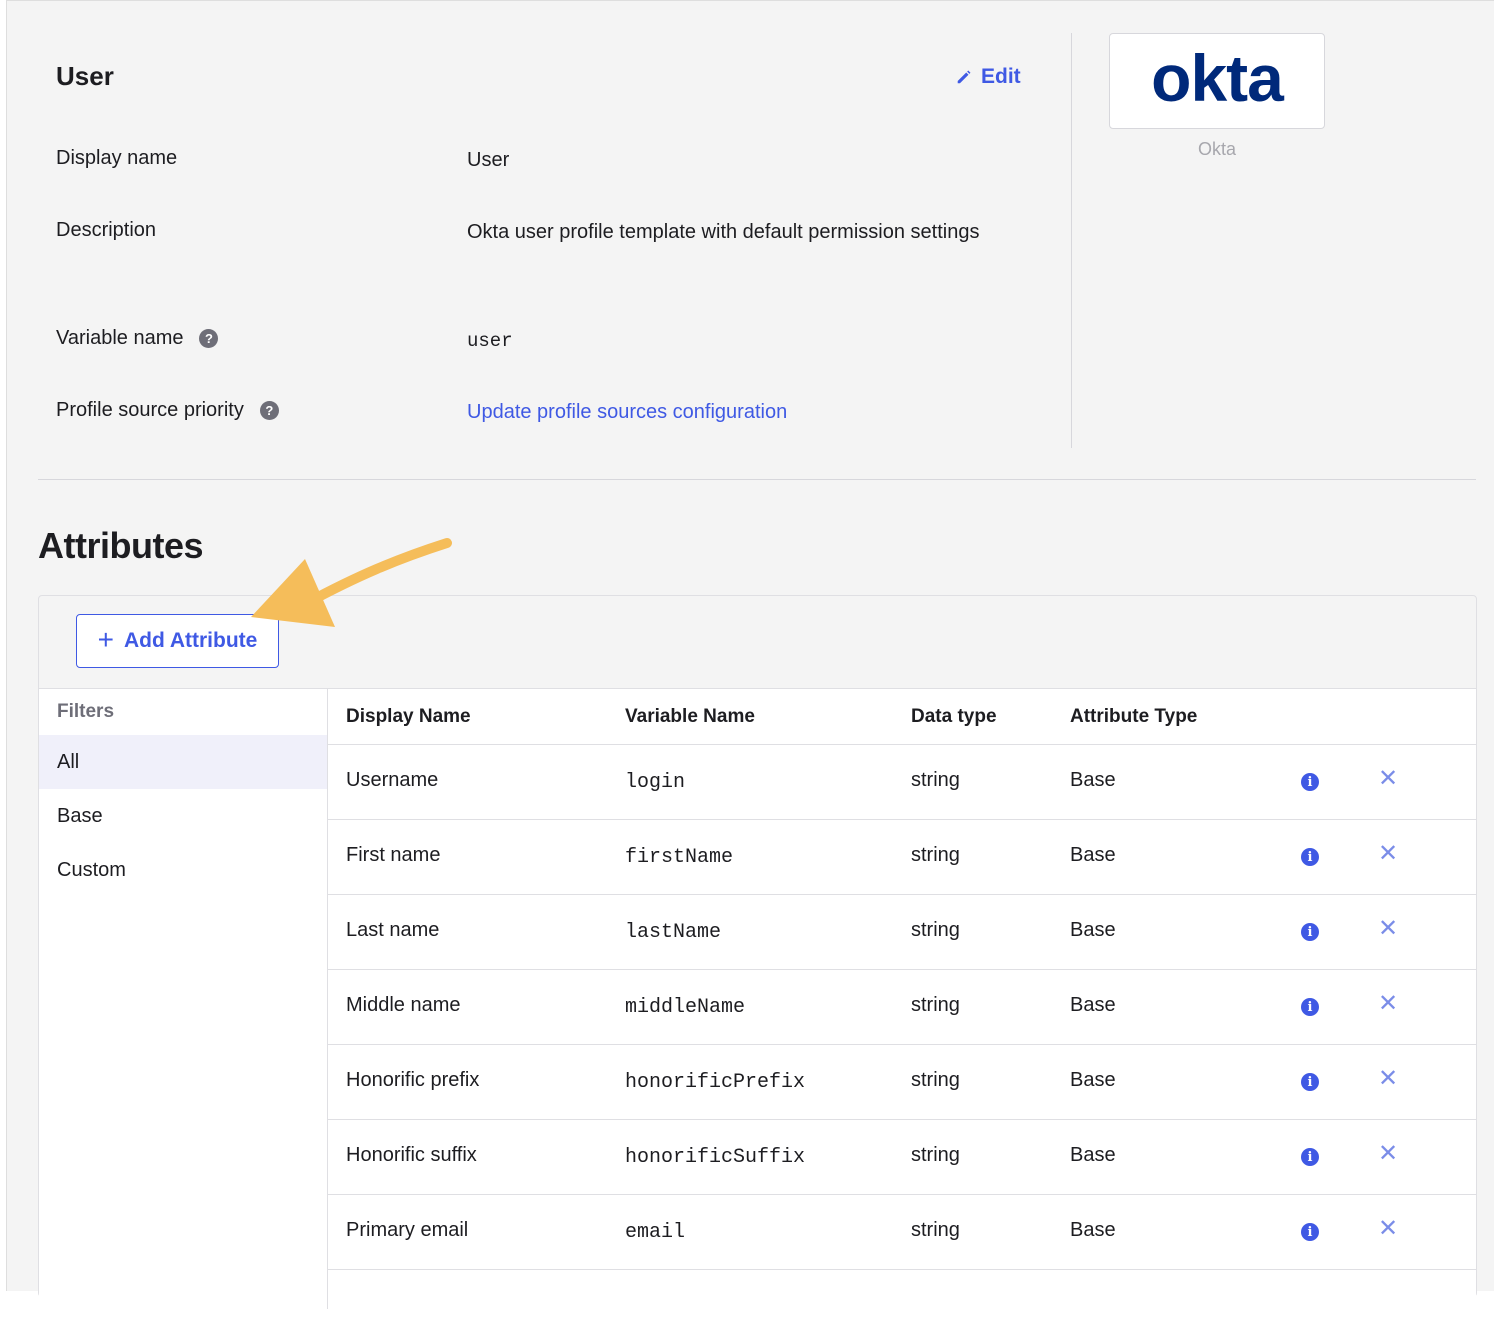 The image size is (1494, 1344). Describe the element at coordinates (902, 1307) in the screenshot. I see `table-row` at that location.